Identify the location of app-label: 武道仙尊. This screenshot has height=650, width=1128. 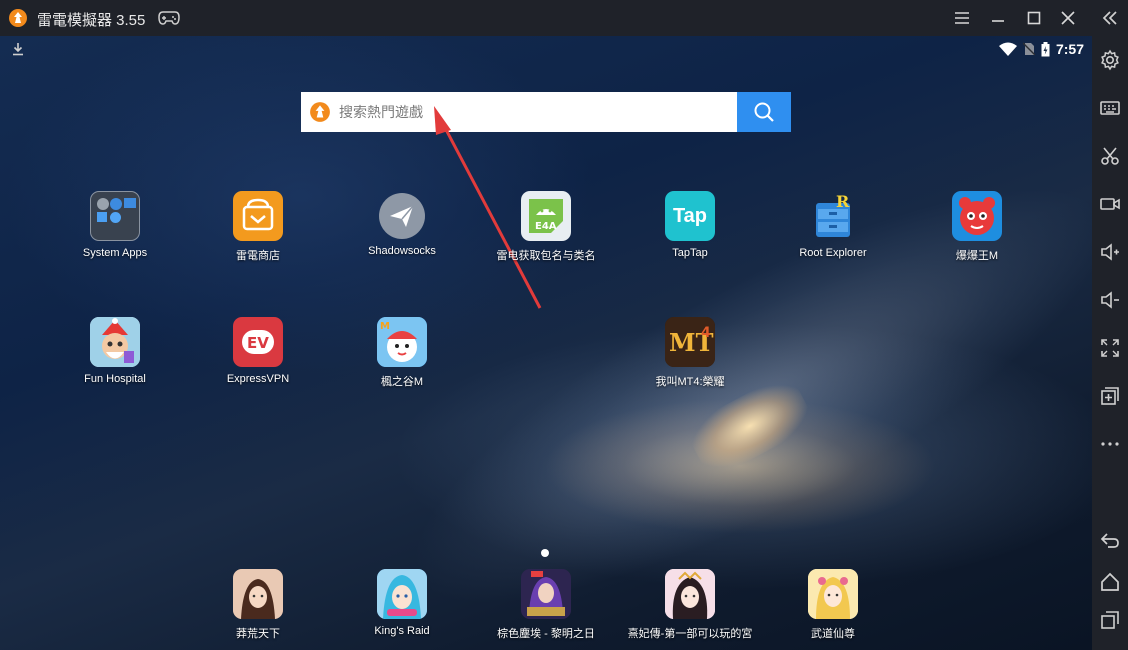
(833, 634).